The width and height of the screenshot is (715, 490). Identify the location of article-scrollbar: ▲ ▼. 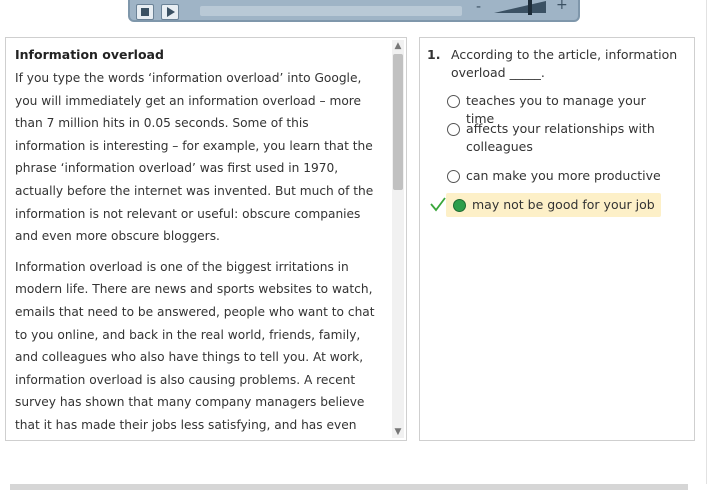
(398, 239).